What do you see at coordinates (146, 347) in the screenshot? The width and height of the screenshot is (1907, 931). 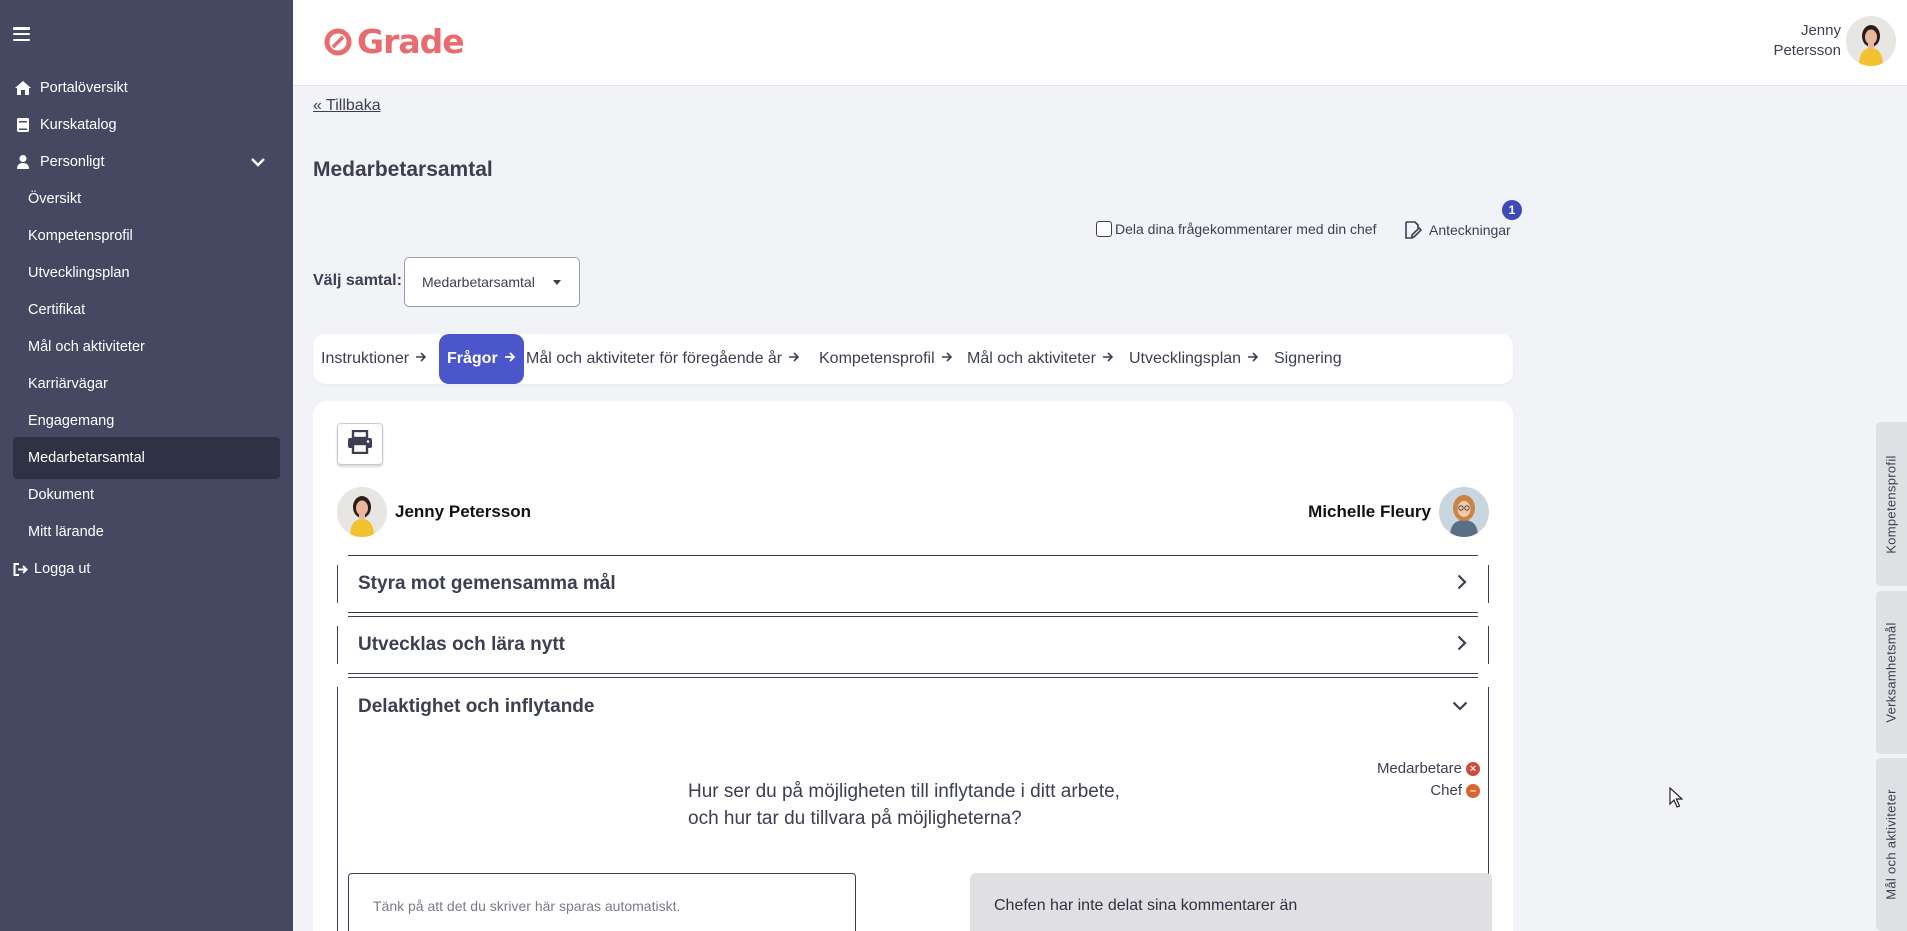 I see `sidebar-item-mal-och-aktiviteter: Mål och aktiviteter` at bounding box center [146, 347].